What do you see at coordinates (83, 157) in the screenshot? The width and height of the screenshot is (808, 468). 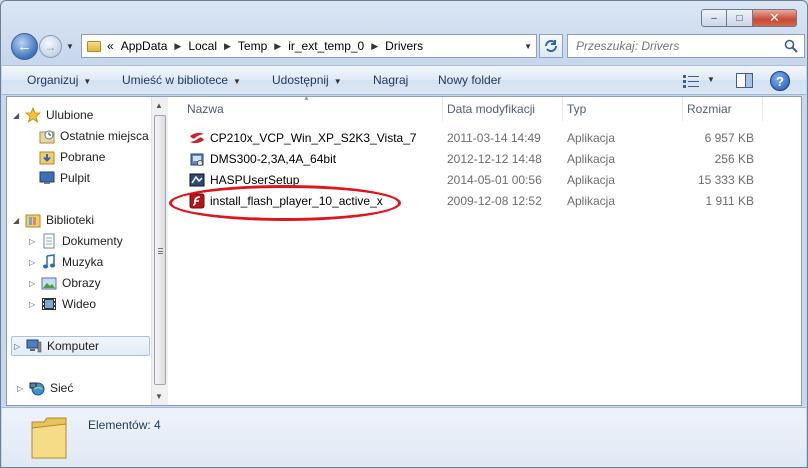 I see `nav-label: Pobrane` at bounding box center [83, 157].